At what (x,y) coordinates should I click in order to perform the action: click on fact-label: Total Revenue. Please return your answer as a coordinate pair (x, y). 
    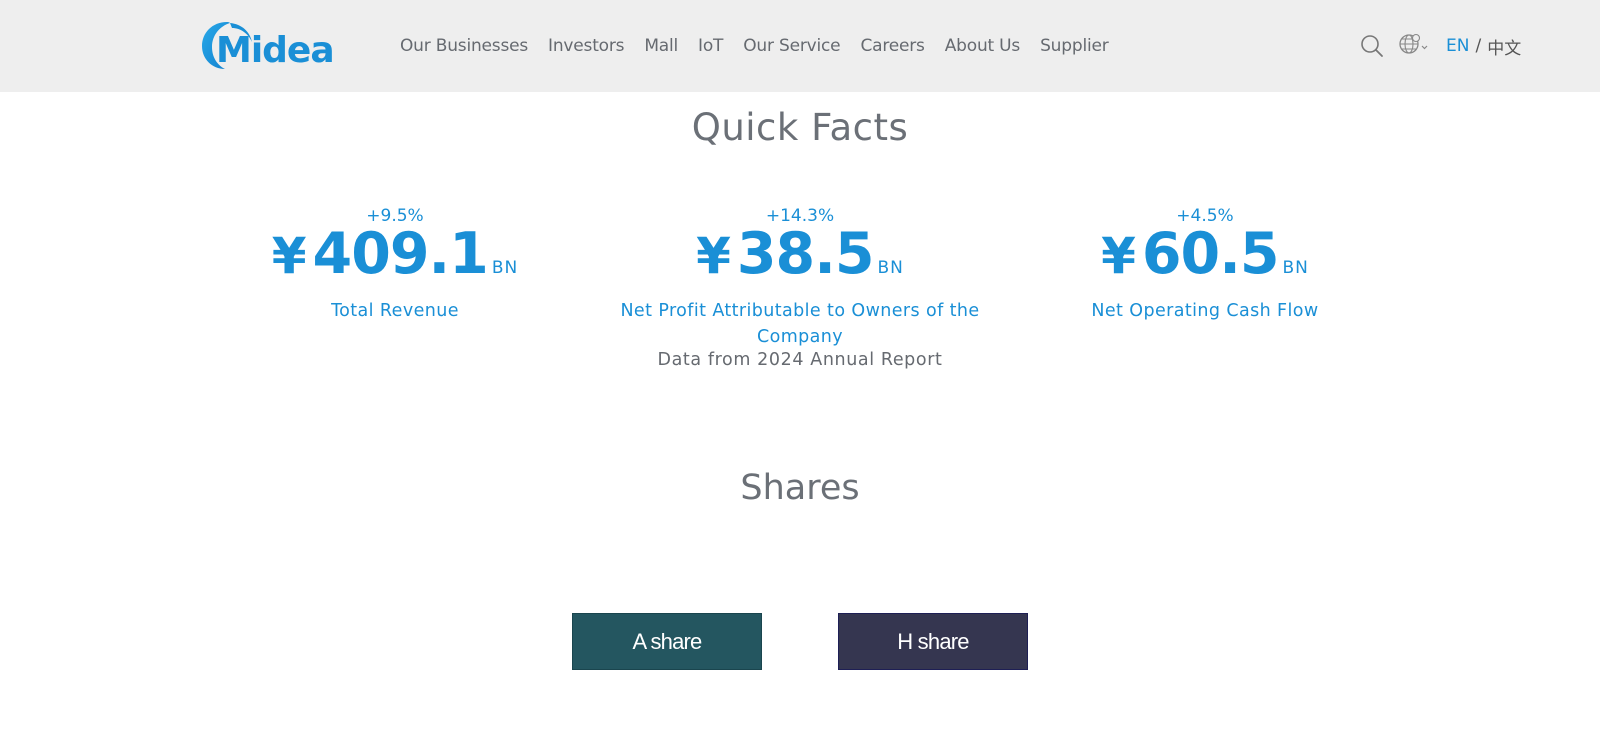
    Looking at the image, I should click on (395, 311).